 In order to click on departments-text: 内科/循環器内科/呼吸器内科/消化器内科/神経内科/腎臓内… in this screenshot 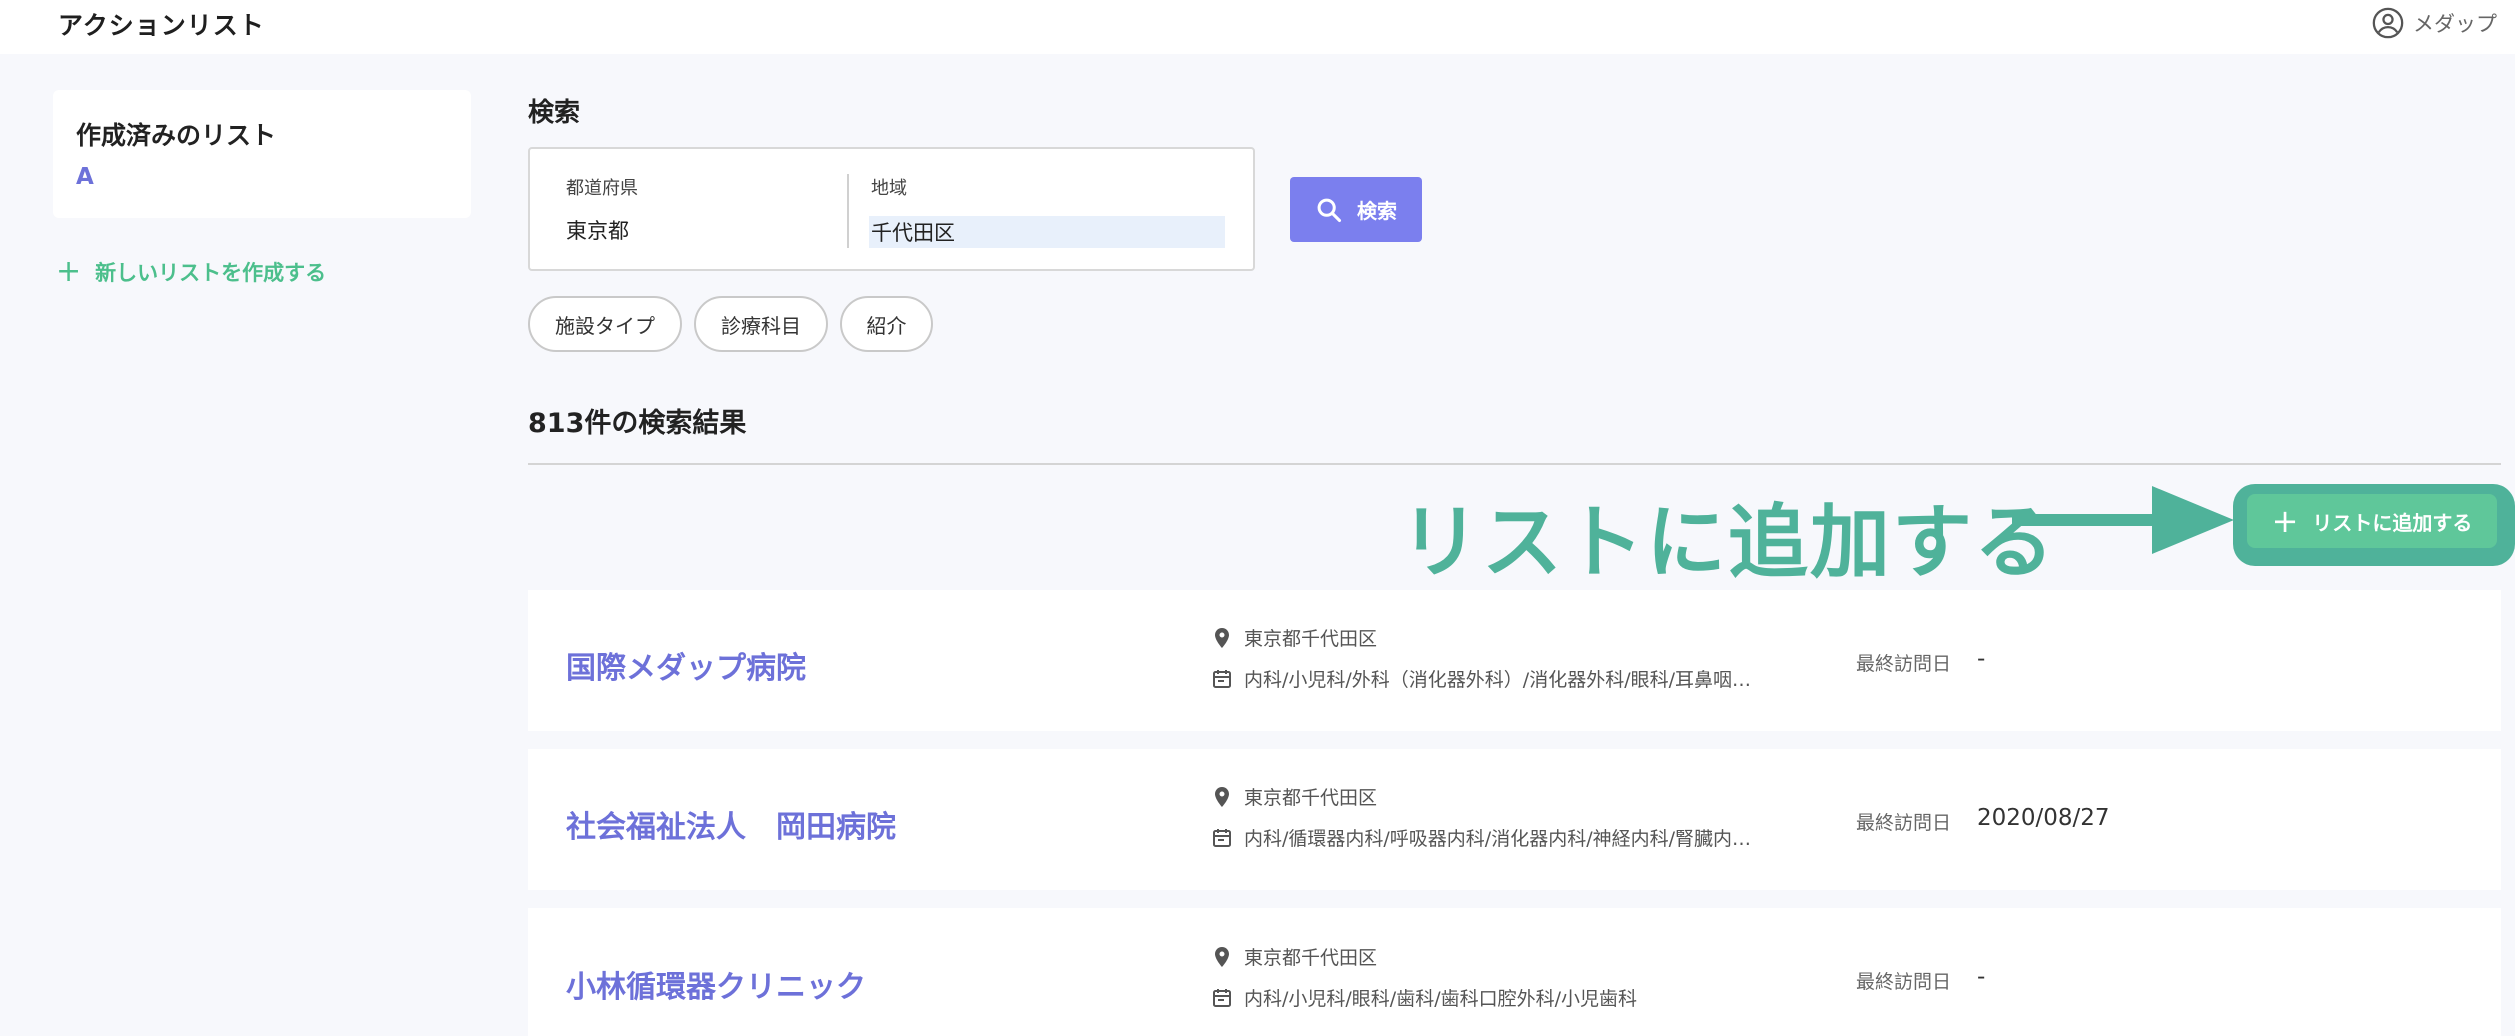, I will do `click(1498, 839)`.